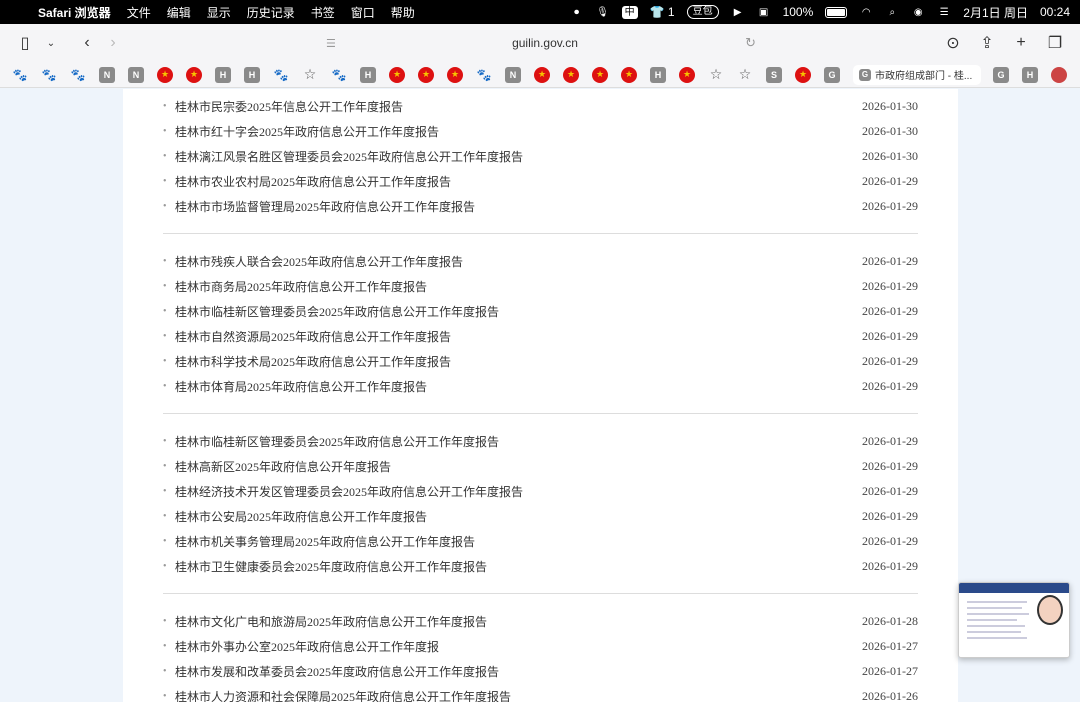 The image size is (1080, 702). I want to click on news-list-item: • 桂林市自然资源局2025年政府信息公开工作年度报告 2026-01-29, so click(540, 336).